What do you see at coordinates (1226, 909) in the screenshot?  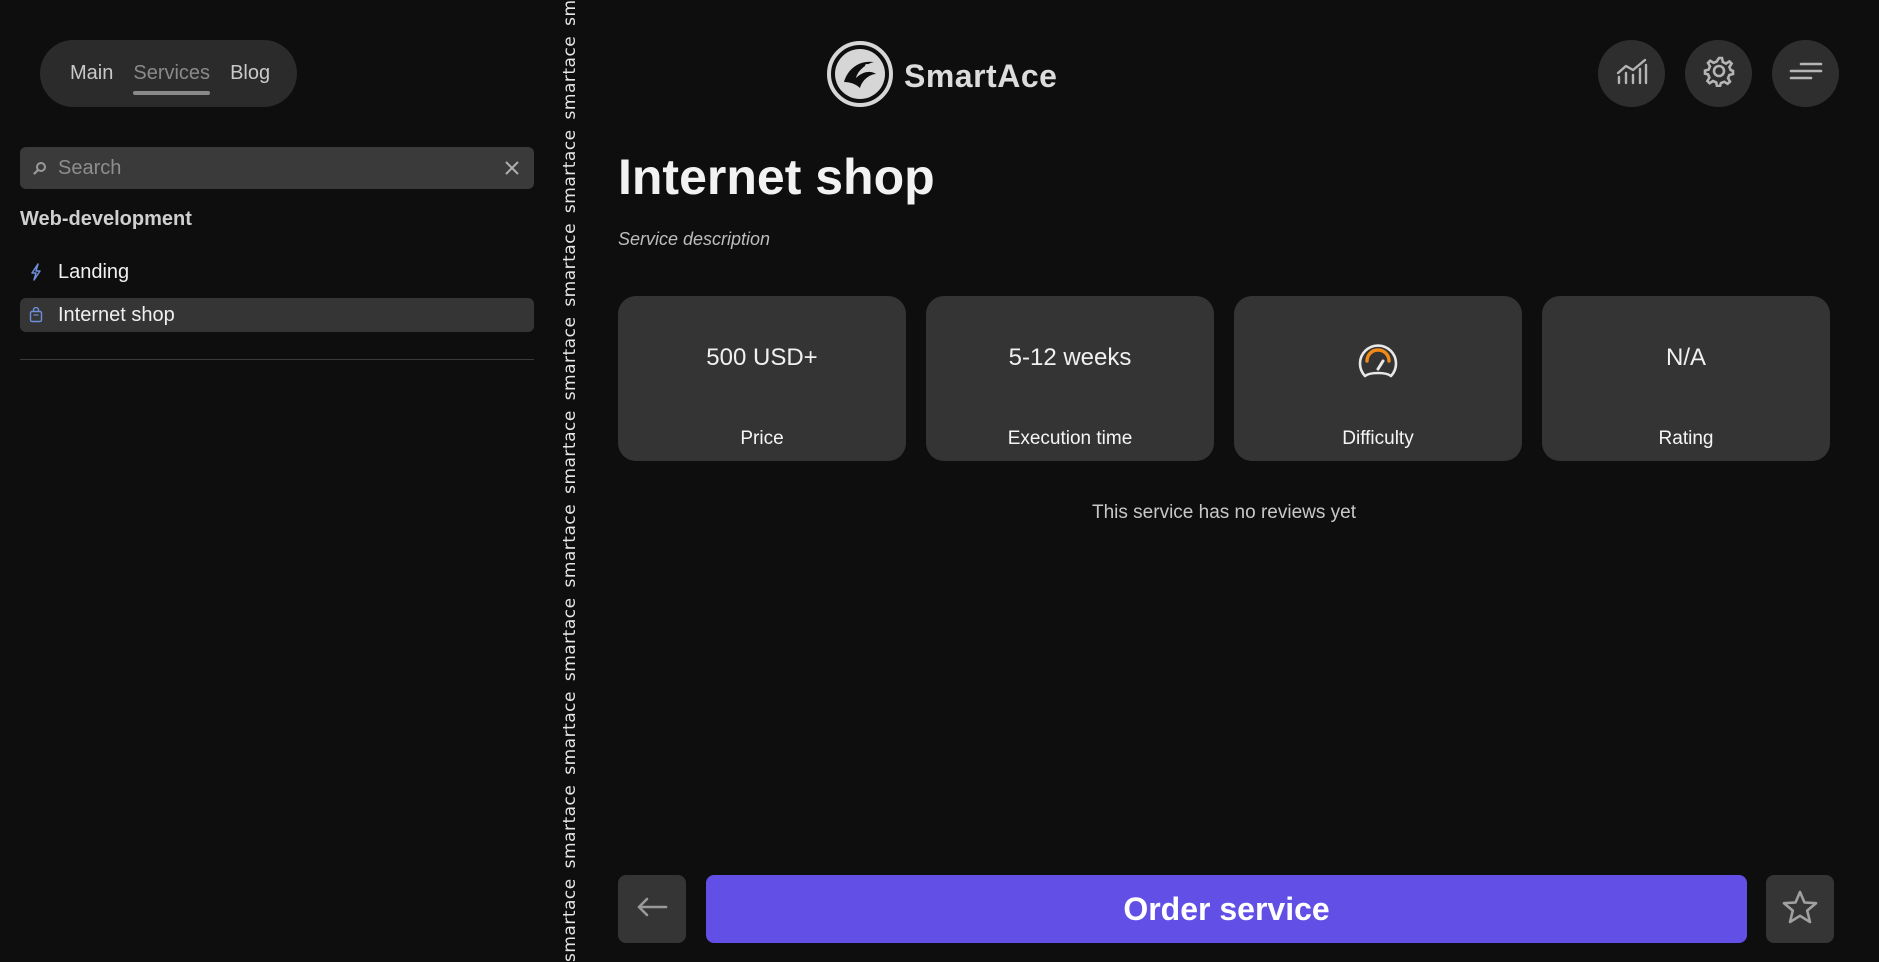 I see `order-service-button: Order service` at bounding box center [1226, 909].